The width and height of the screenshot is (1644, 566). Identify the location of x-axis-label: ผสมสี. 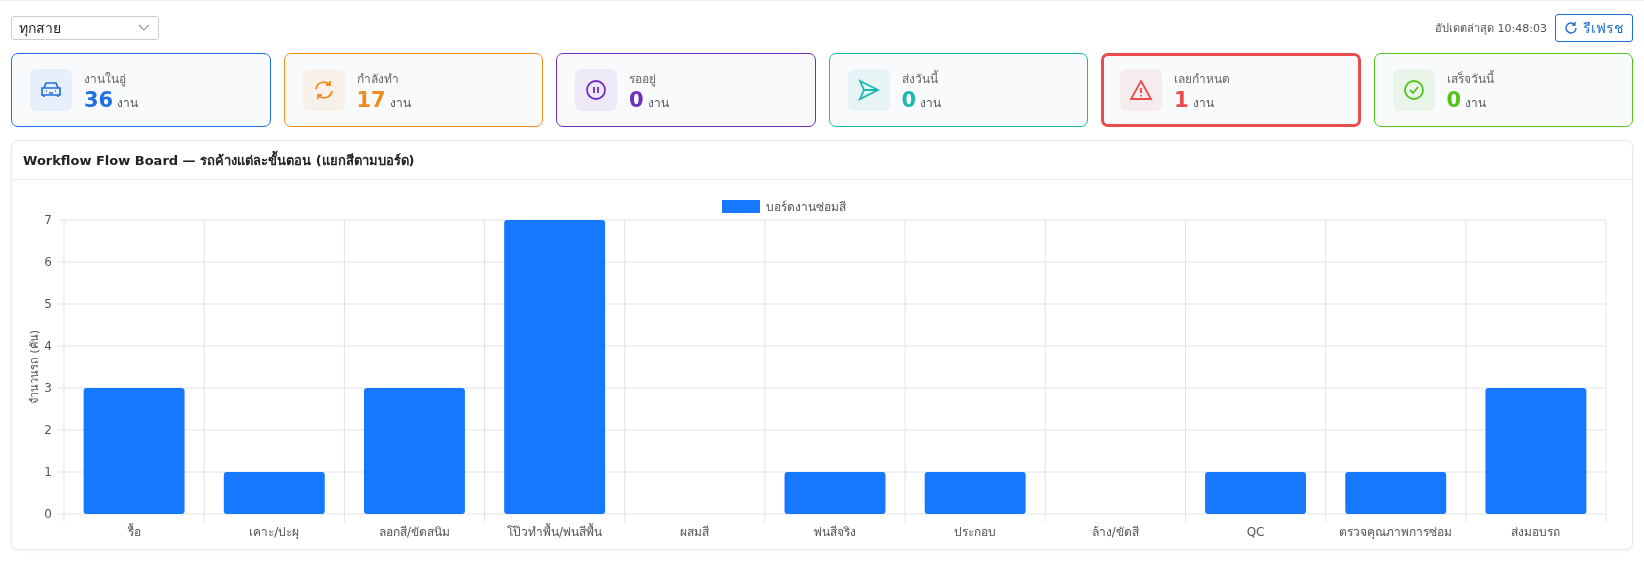
(695, 532).